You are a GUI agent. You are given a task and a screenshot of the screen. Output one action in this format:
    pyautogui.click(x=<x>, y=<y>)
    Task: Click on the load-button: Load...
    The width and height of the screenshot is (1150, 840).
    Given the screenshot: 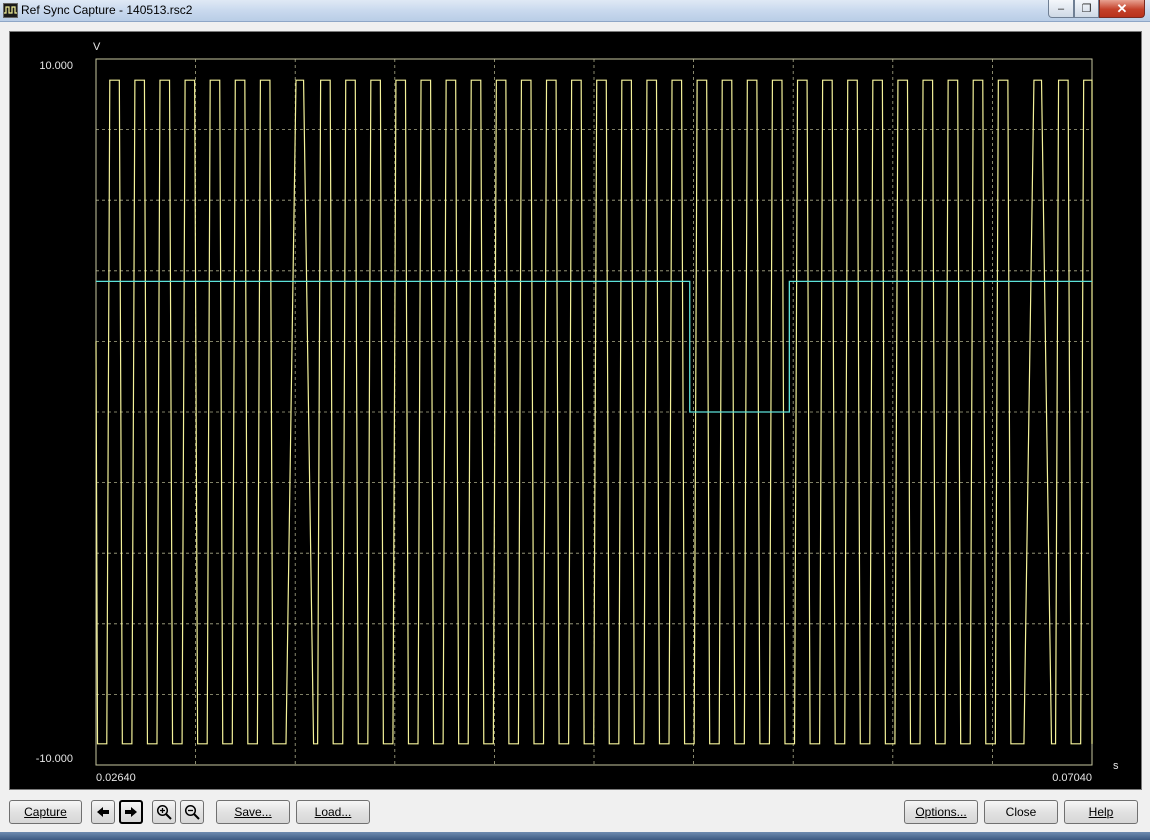 What is the action you would take?
    pyautogui.click(x=333, y=812)
    